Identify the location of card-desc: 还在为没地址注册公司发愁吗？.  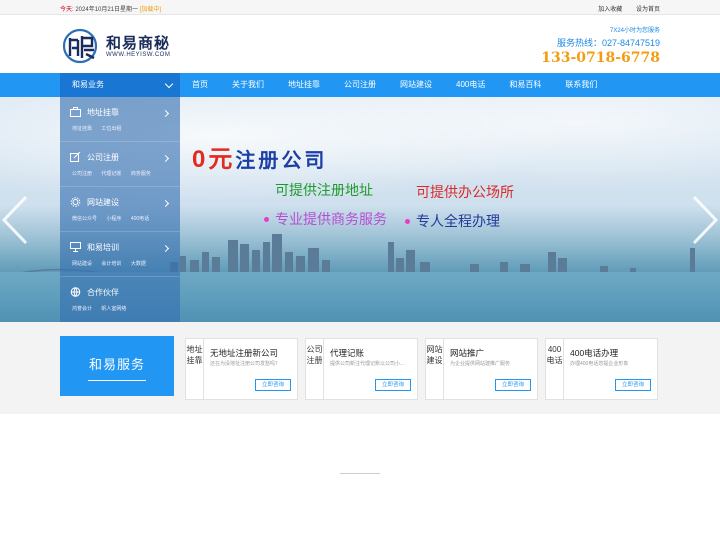
(245, 364).